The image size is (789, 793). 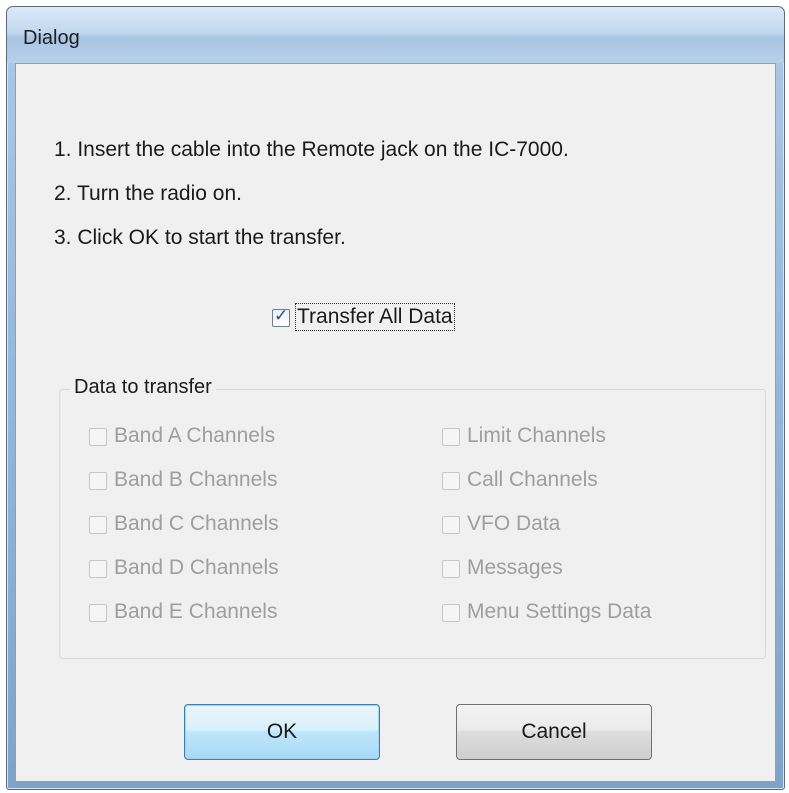 I want to click on band-d-label: Band D Channels, so click(x=196, y=567).